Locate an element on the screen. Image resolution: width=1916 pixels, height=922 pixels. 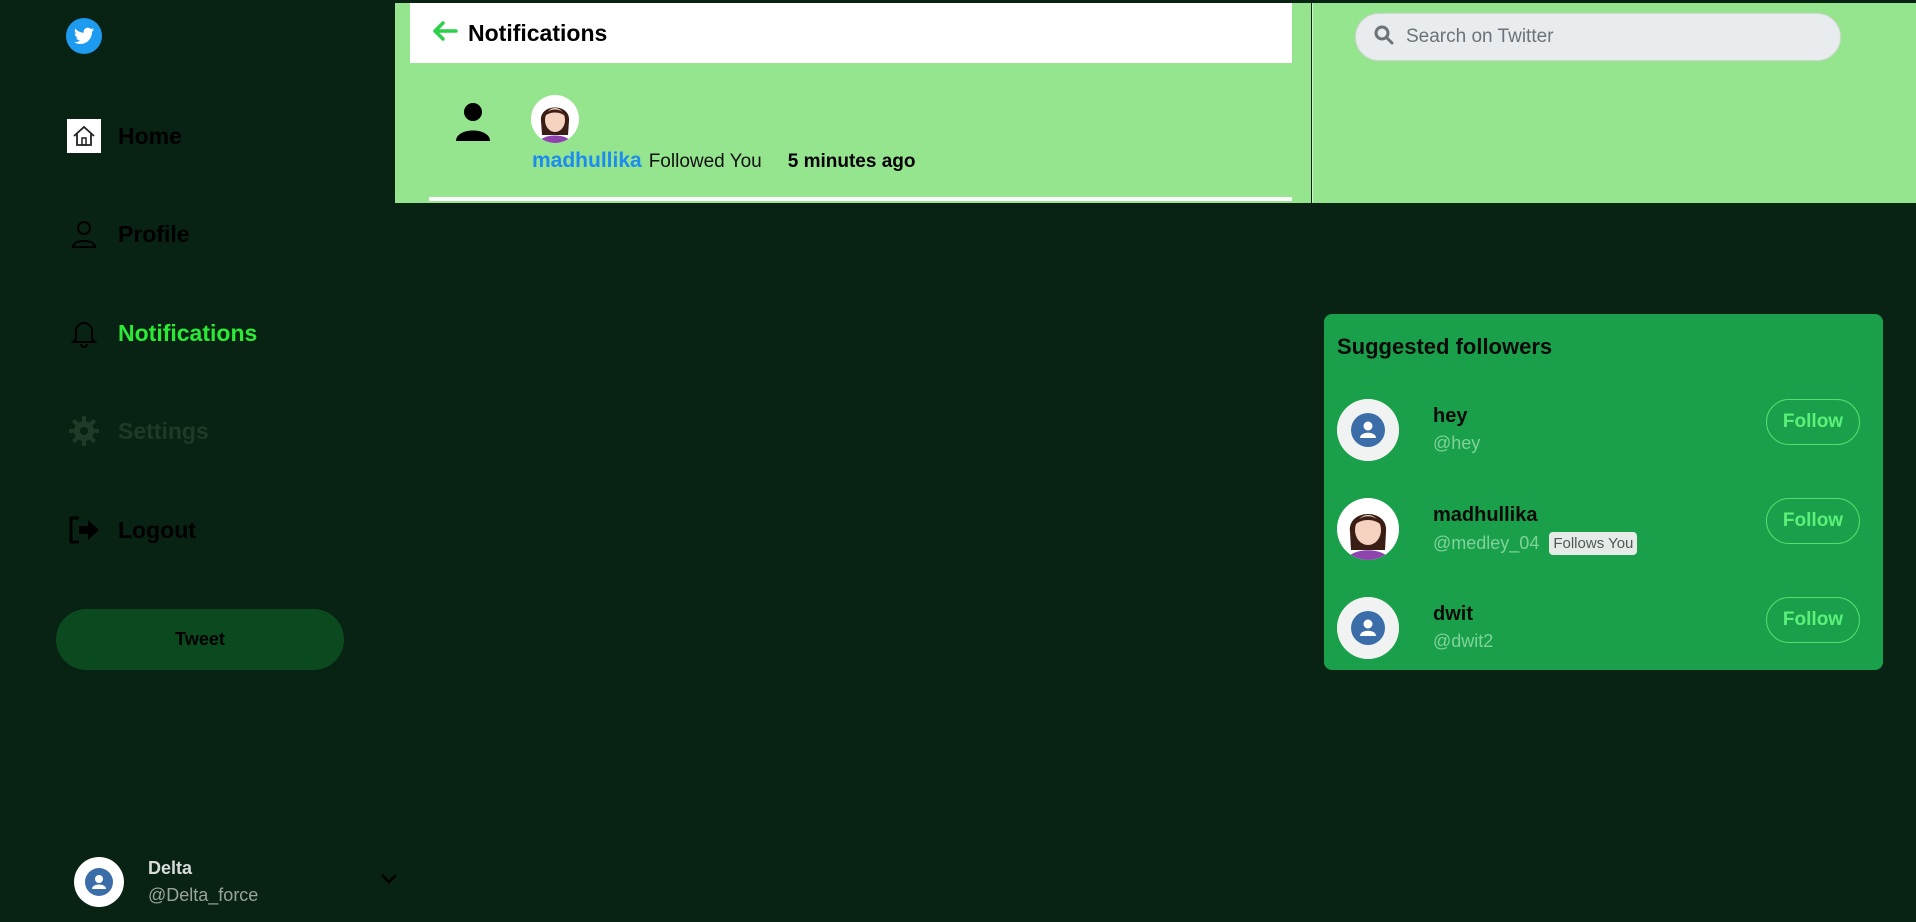
page-header: Notifications is located at coordinates (851, 33).